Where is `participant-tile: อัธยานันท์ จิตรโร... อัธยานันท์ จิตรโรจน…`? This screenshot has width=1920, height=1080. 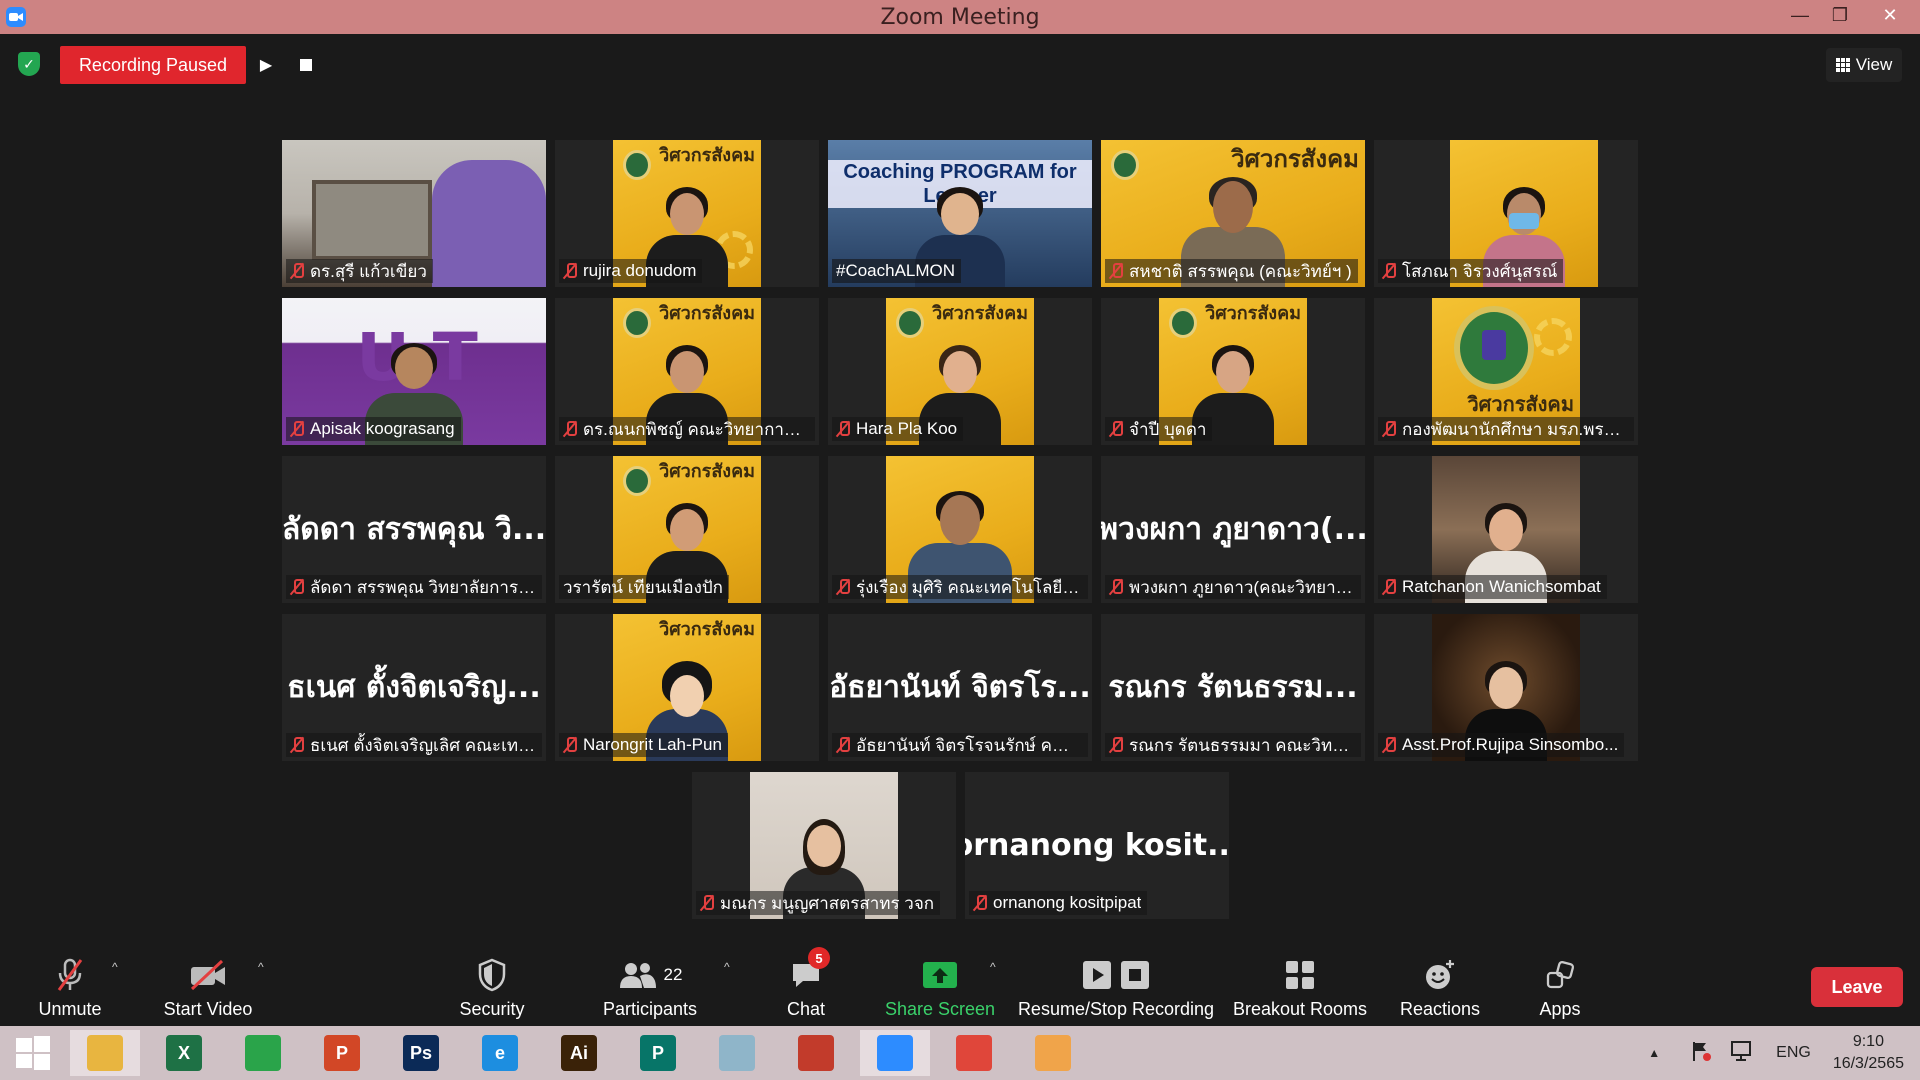 participant-tile: อัธยานันท์ จิตรโร... อัธยานันท์ จิตรโรจน… is located at coordinates (960, 687).